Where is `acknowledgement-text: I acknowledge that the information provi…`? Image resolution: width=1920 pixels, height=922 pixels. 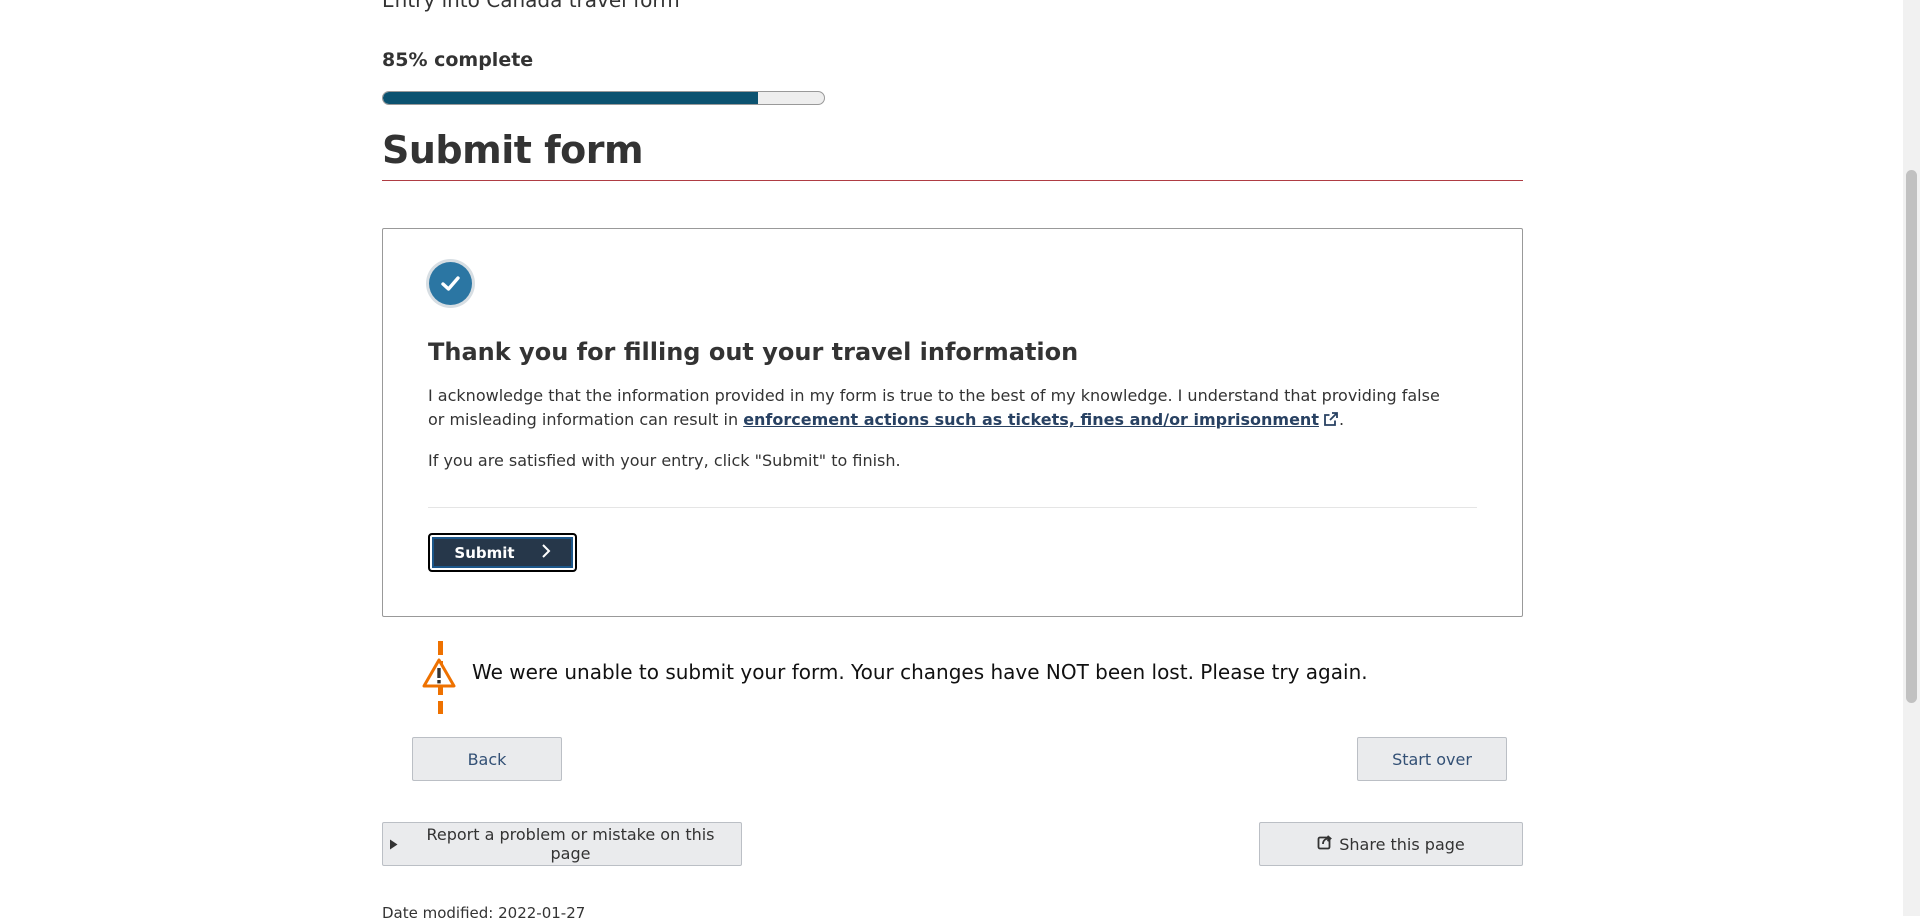 acknowledgement-text: I acknowledge that the information provi… is located at coordinates (938, 409).